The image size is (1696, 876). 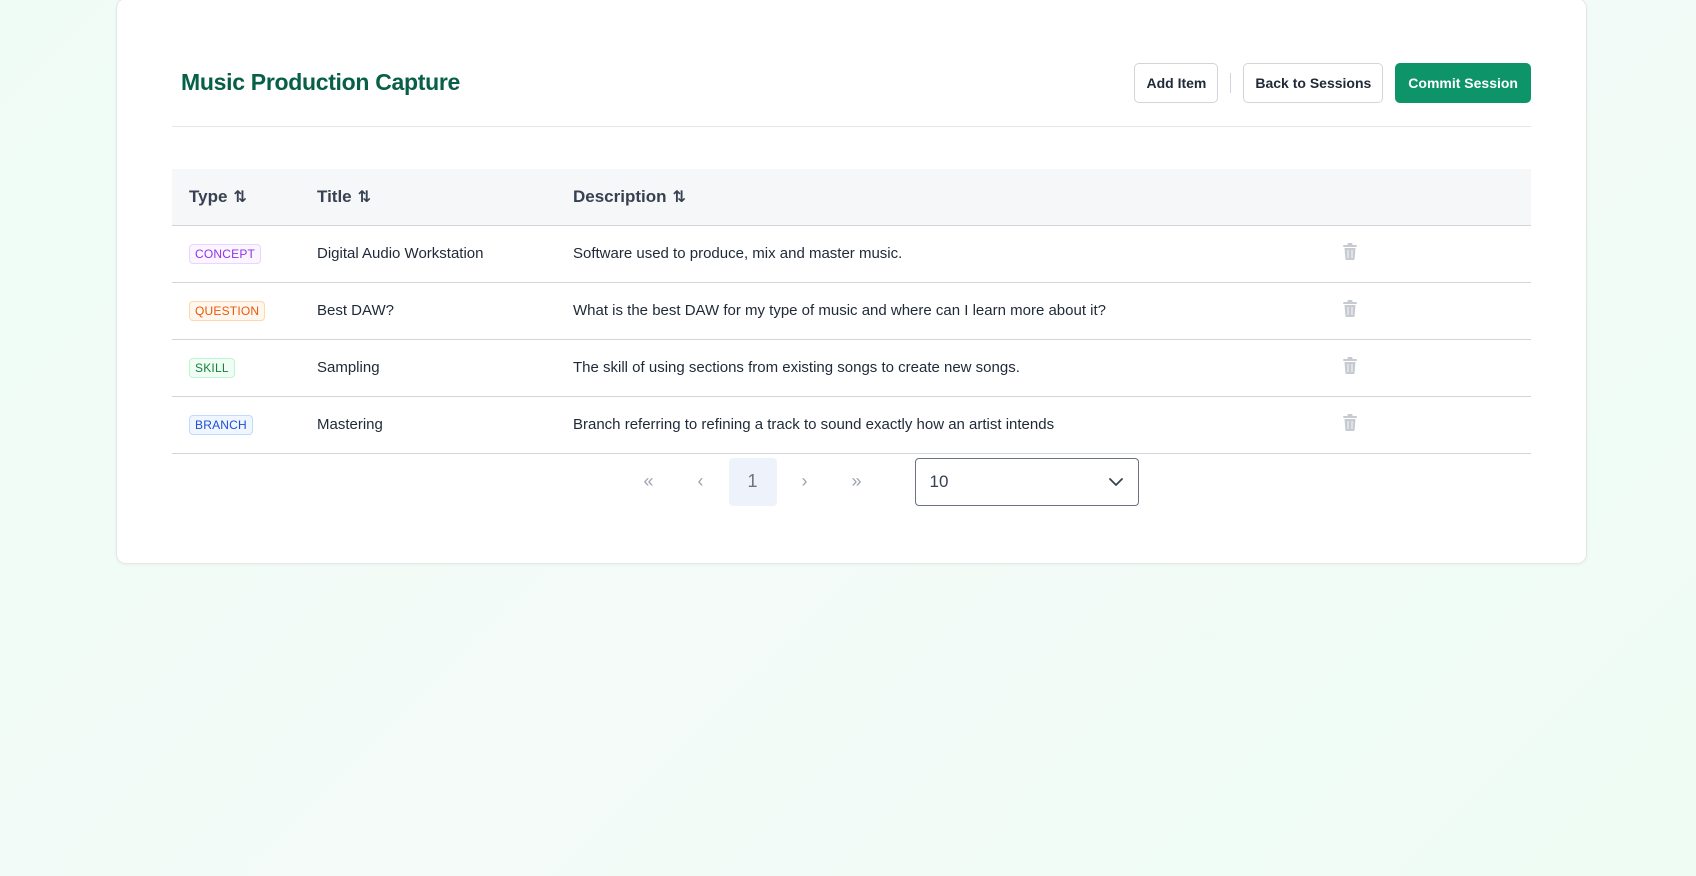 I want to click on column-header-title: Title ⇅, so click(x=428, y=197).